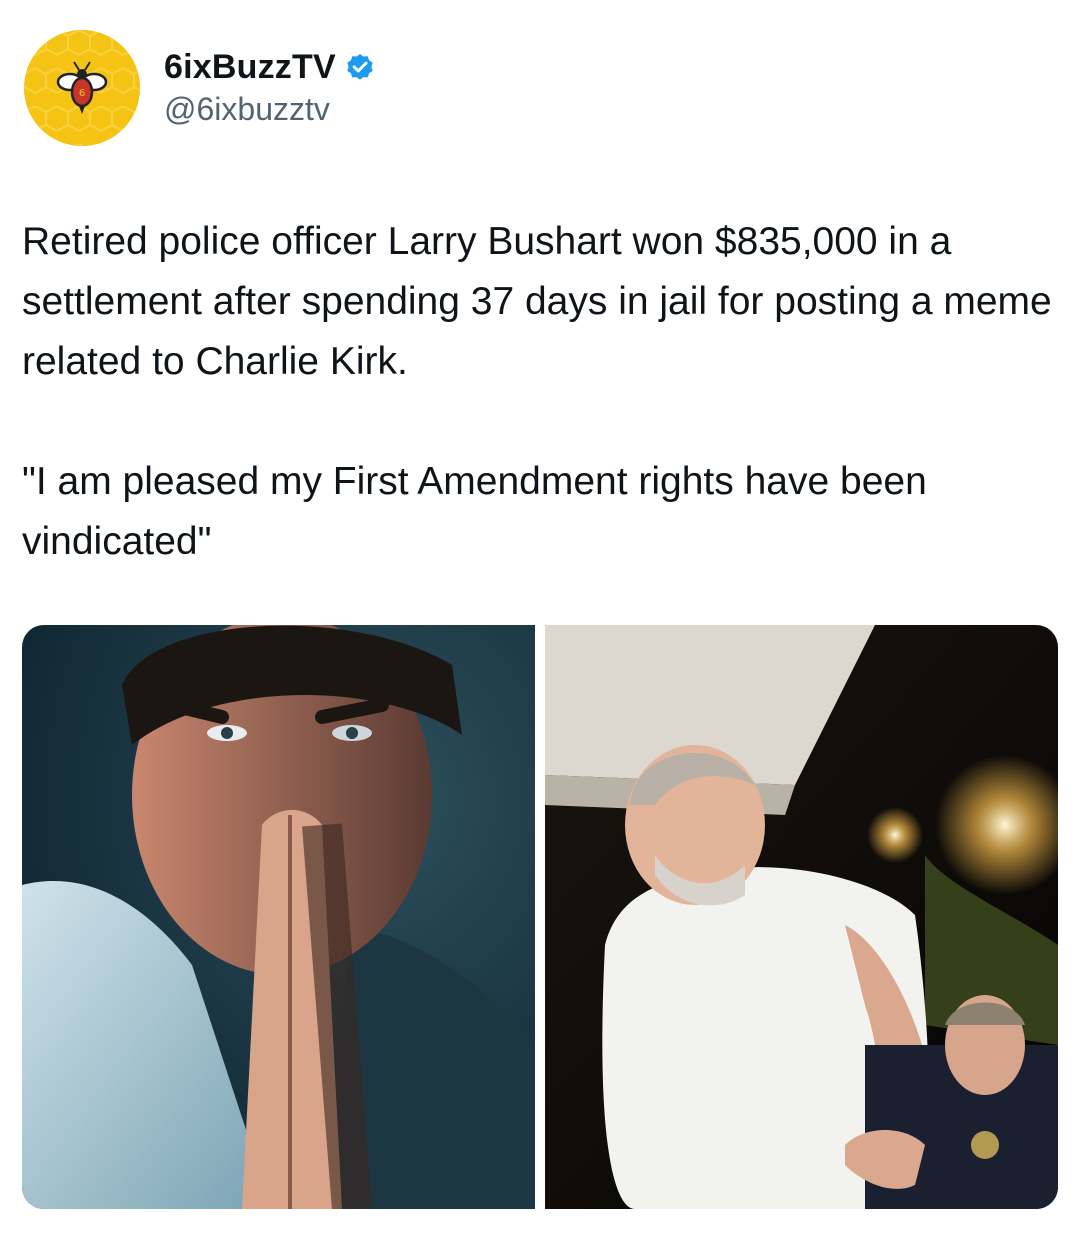  I want to click on author-handle: @6ixbuzztv, so click(270, 109).